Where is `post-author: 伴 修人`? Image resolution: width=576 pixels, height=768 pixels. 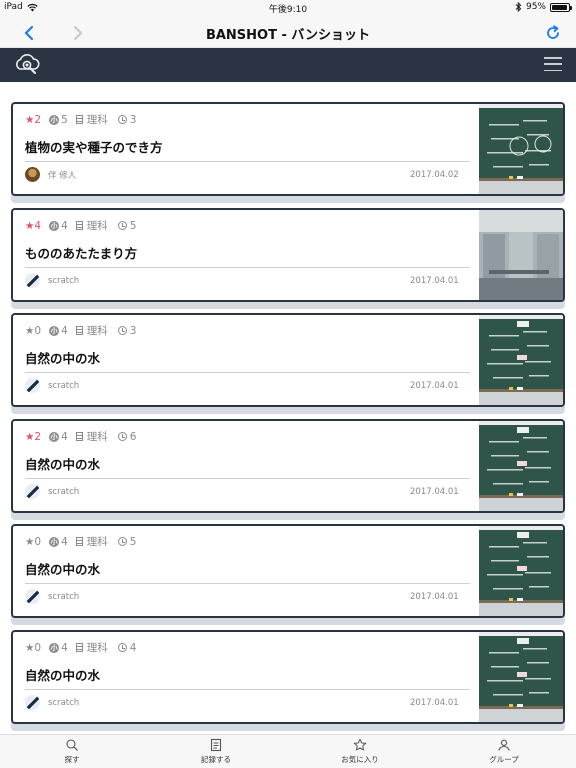
post-author: 伴 修人 is located at coordinates (50, 174).